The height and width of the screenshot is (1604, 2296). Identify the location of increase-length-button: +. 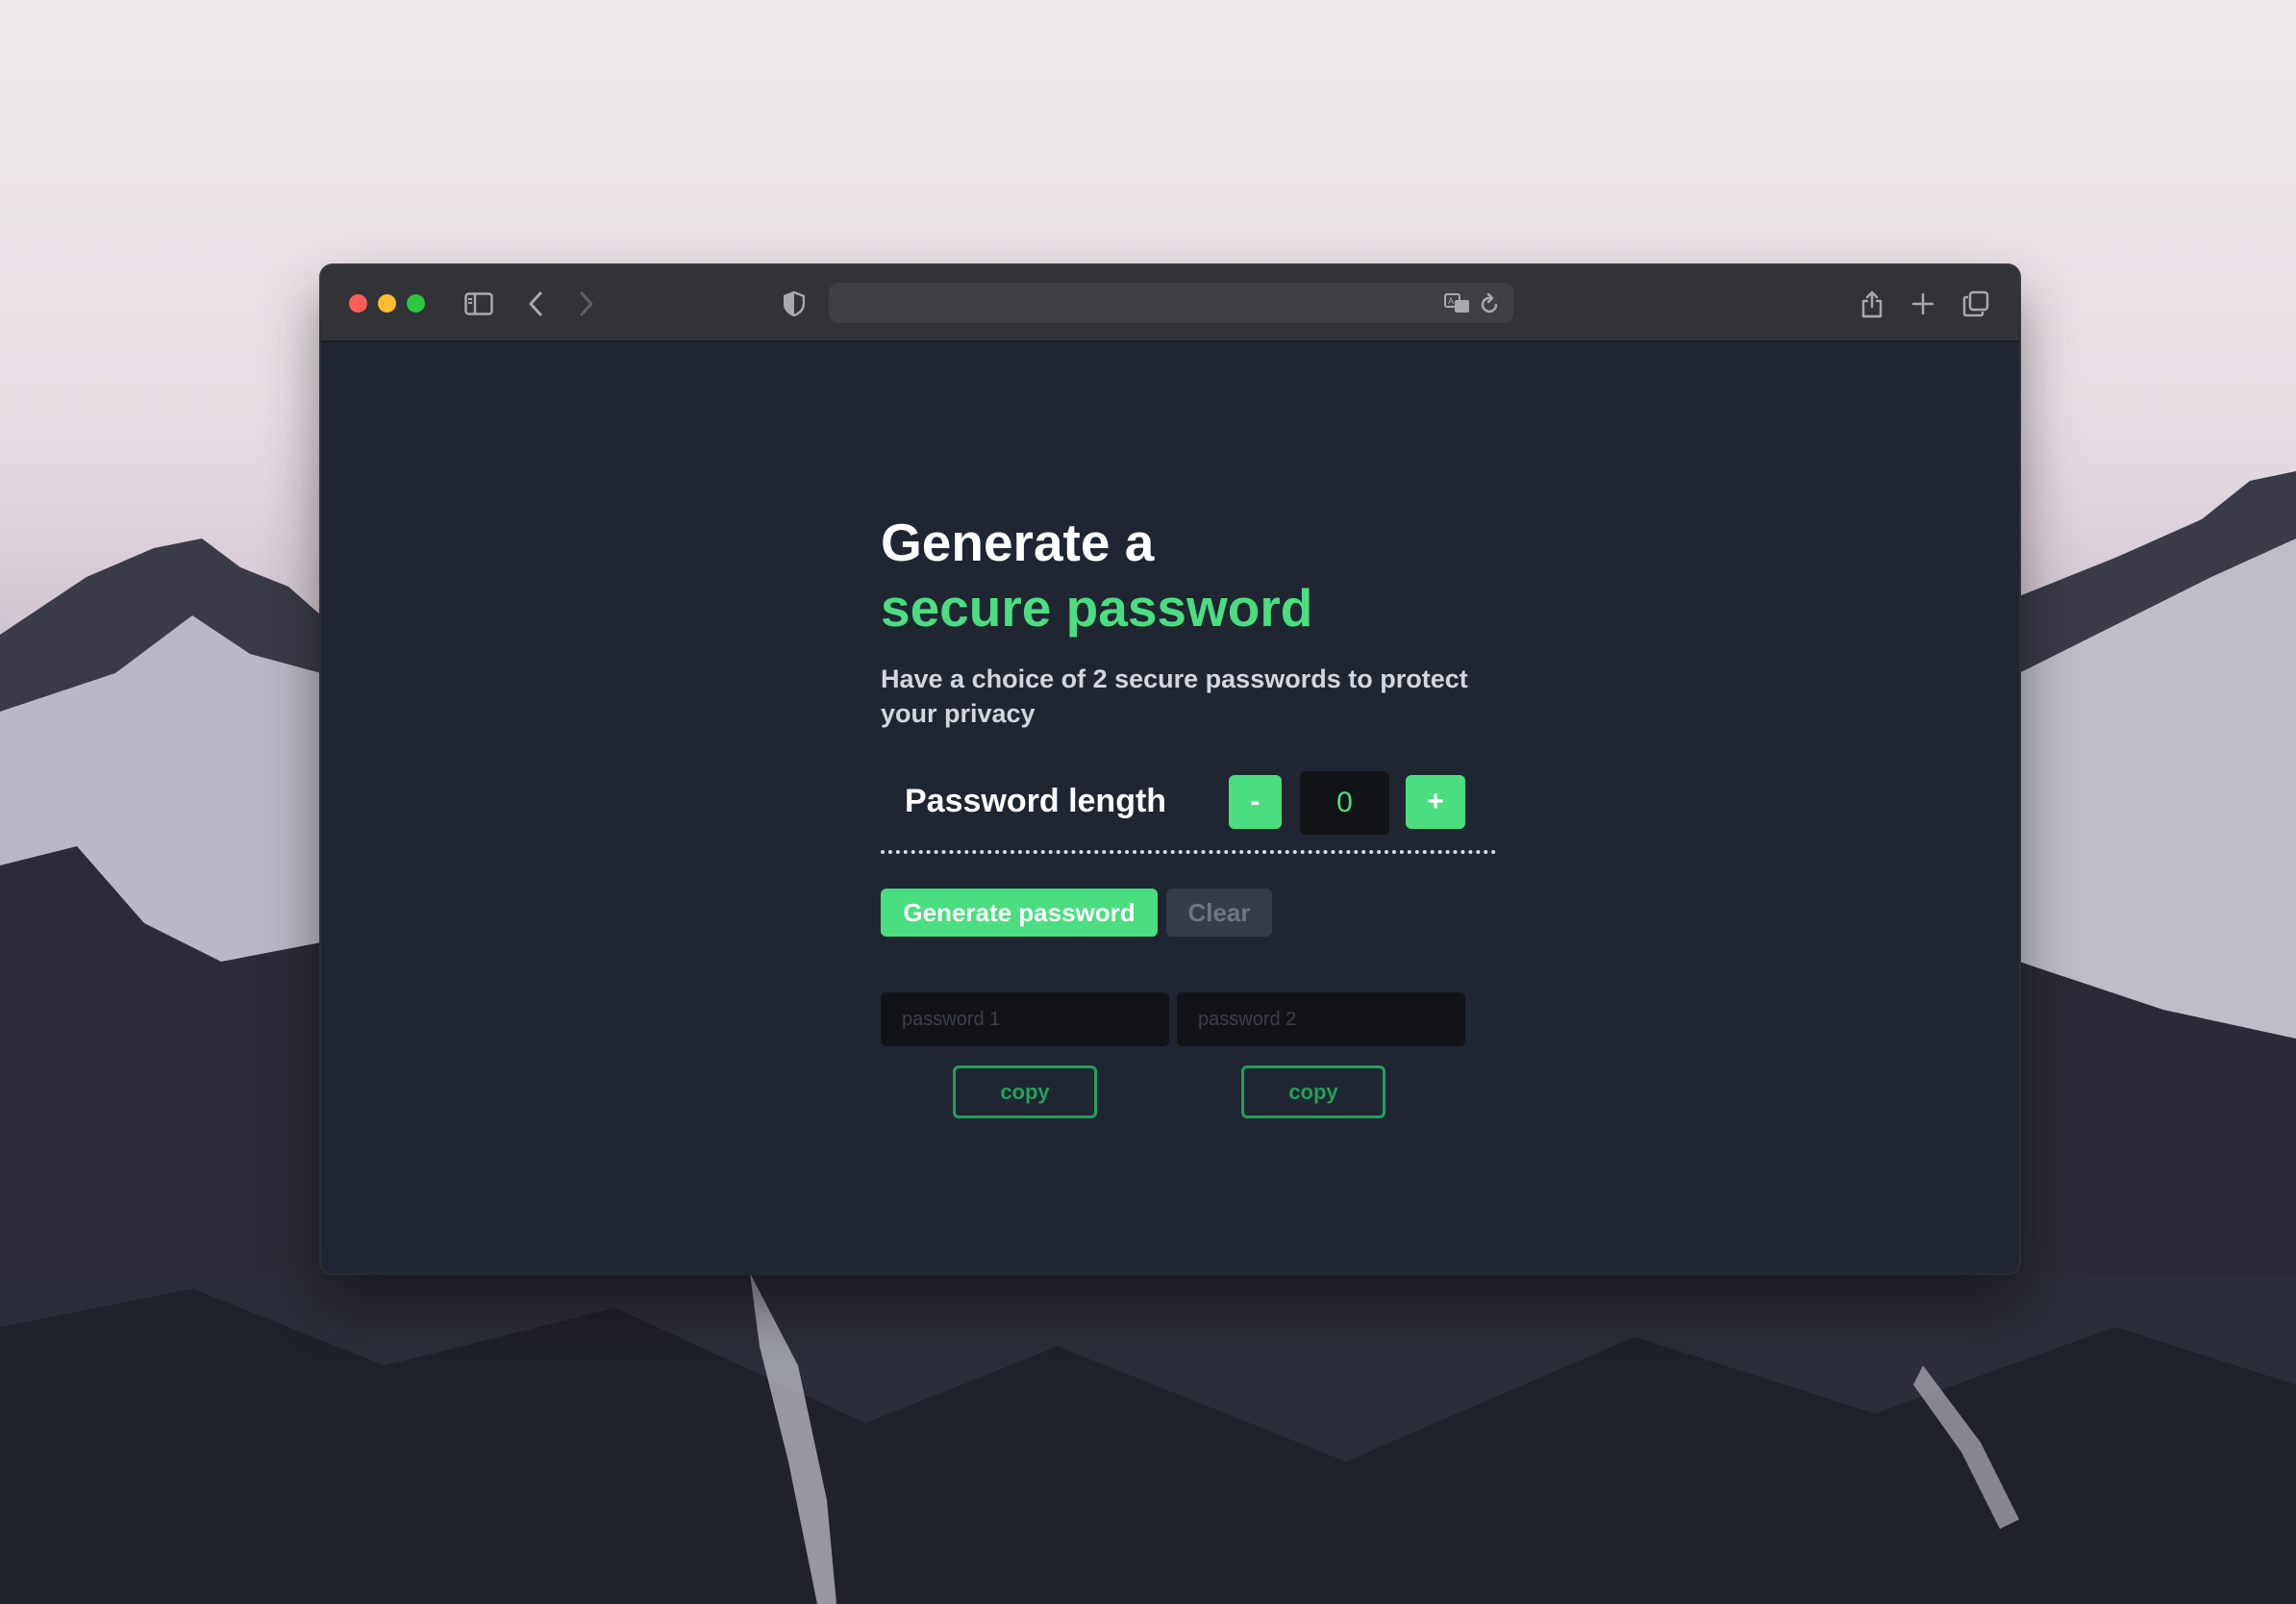
(1435, 802).